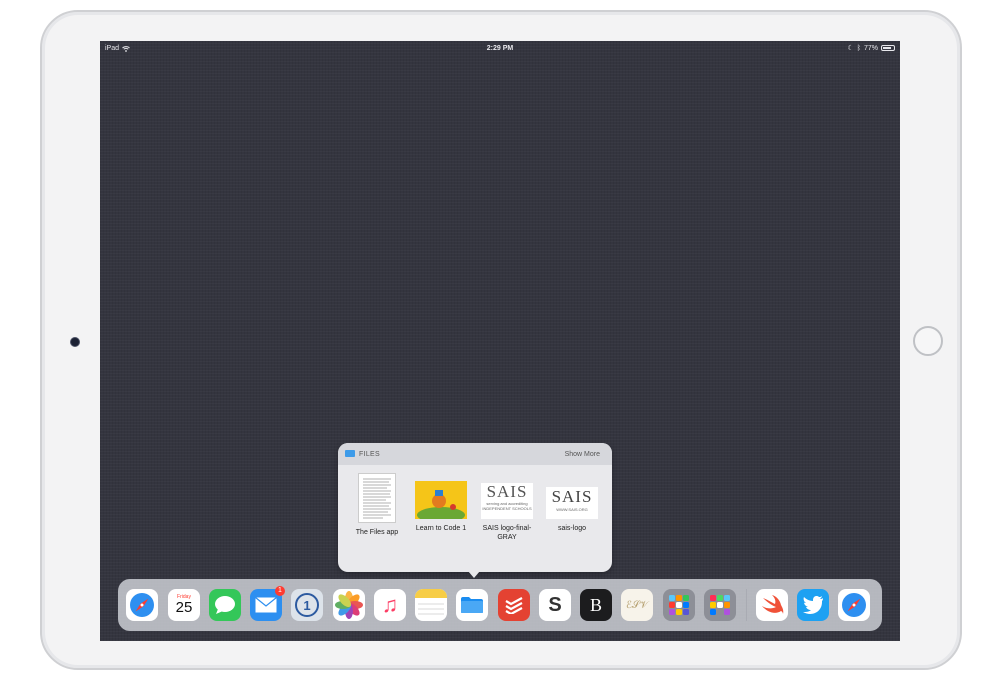 This screenshot has height=678, width=1000. Describe the element at coordinates (474, 574) in the screenshot. I see `popup-pointer` at that location.